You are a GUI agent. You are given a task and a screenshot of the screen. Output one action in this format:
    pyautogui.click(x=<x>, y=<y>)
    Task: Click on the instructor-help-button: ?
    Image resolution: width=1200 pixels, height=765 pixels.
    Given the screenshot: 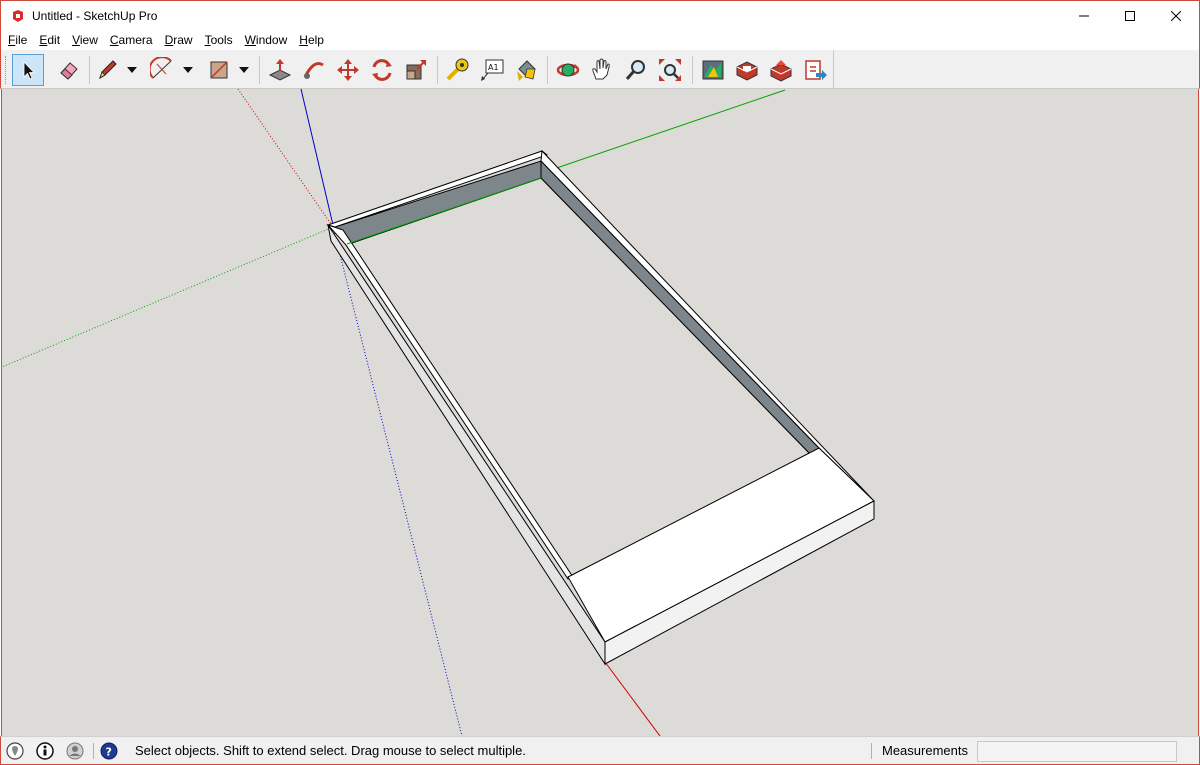 What is the action you would take?
    pyautogui.click(x=109, y=751)
    